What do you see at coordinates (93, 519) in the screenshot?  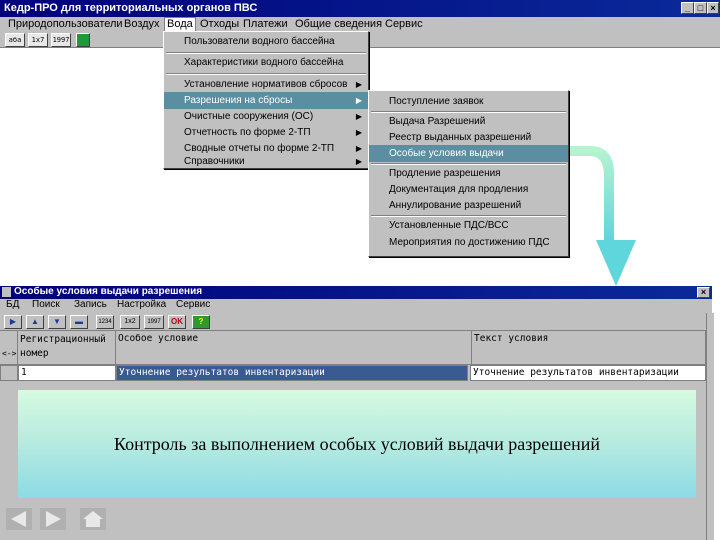 I see `home-icon` at bounding box center [93, 519].